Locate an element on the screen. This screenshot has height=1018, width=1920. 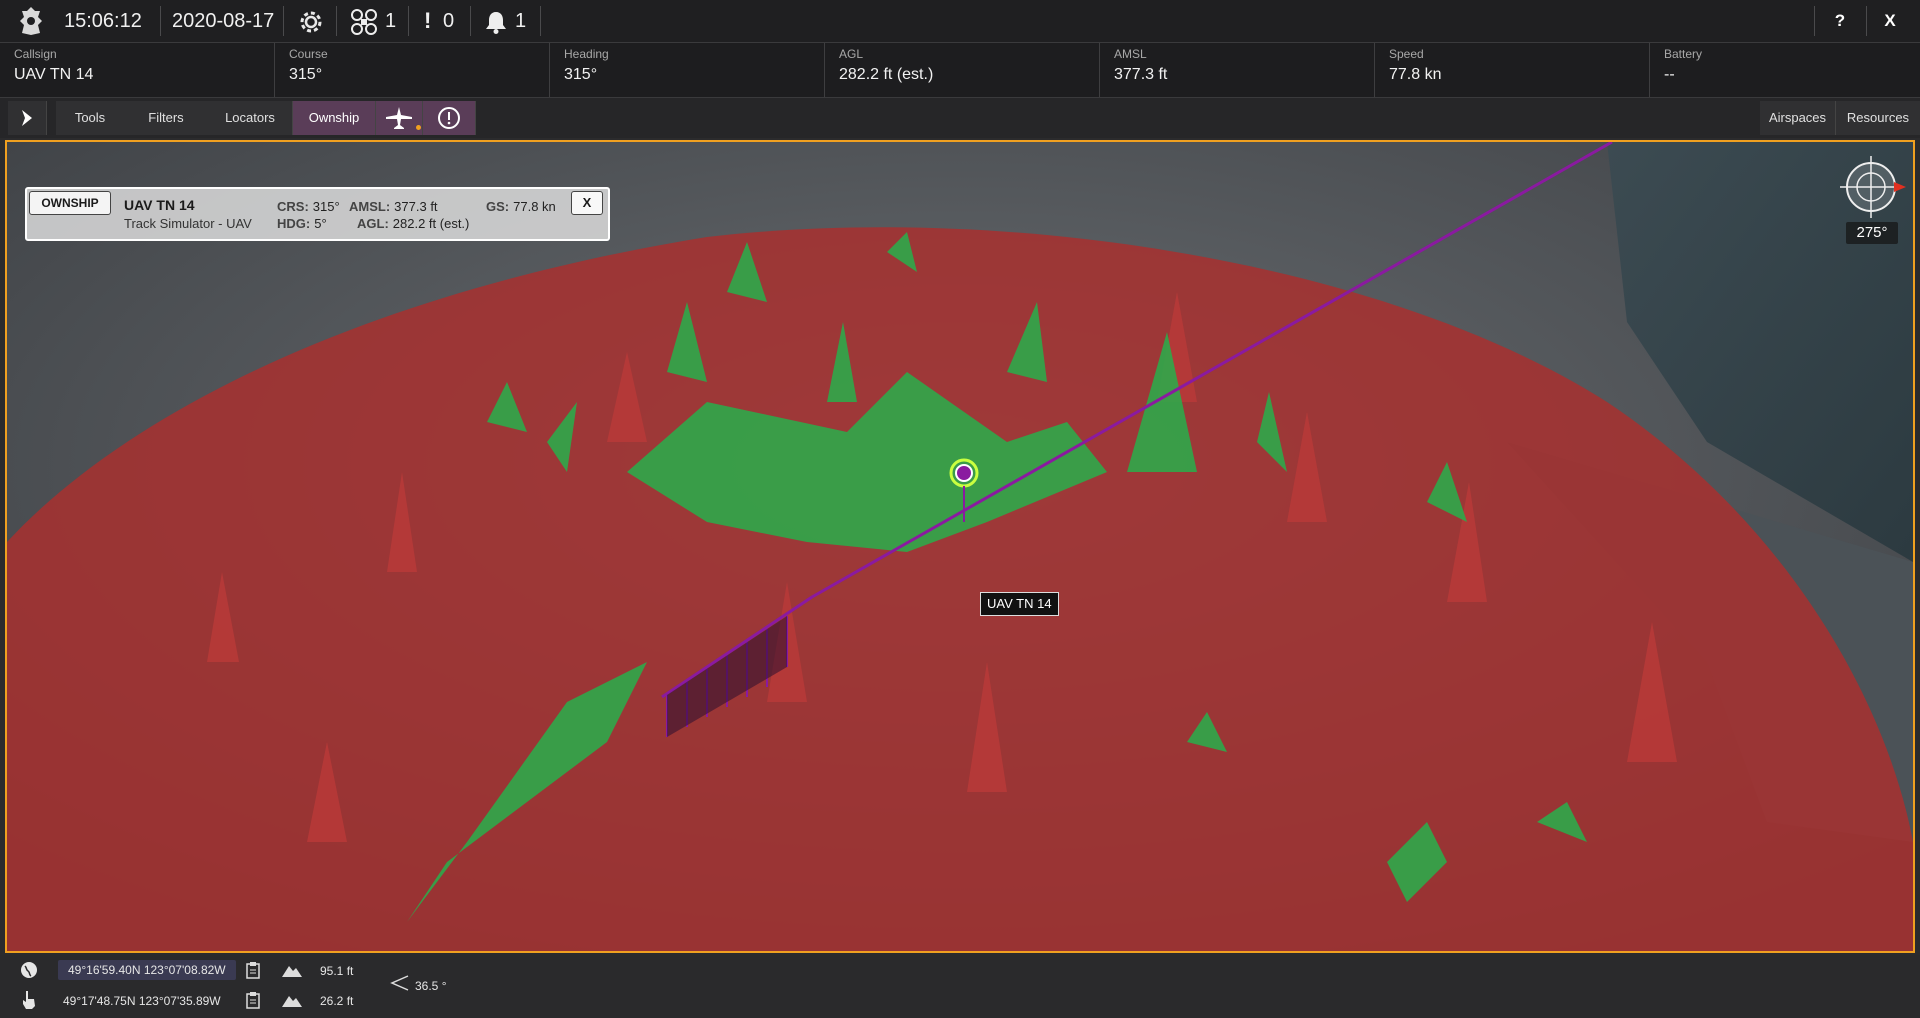
drone-count: 1 is located at coordinates (391, 21).